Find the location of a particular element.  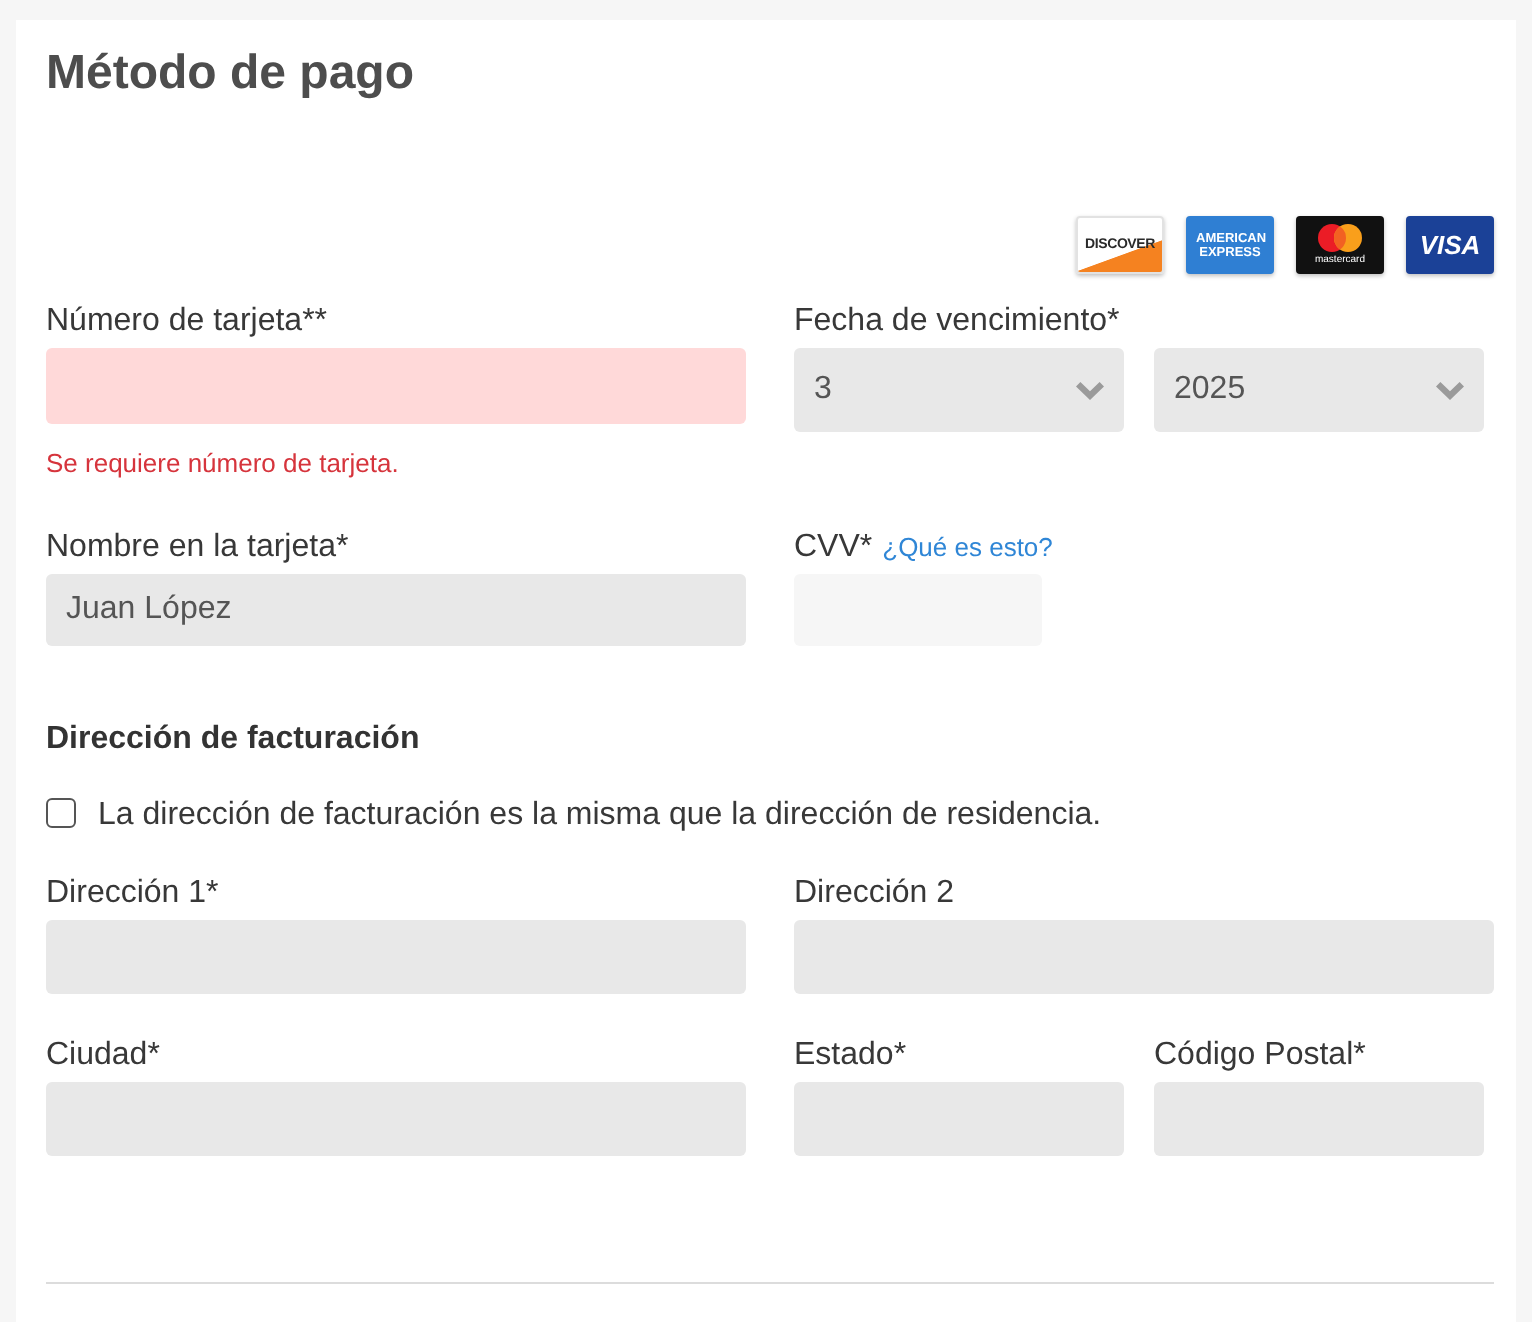

page-title: Método de pago is located at coordinates (231, 74).